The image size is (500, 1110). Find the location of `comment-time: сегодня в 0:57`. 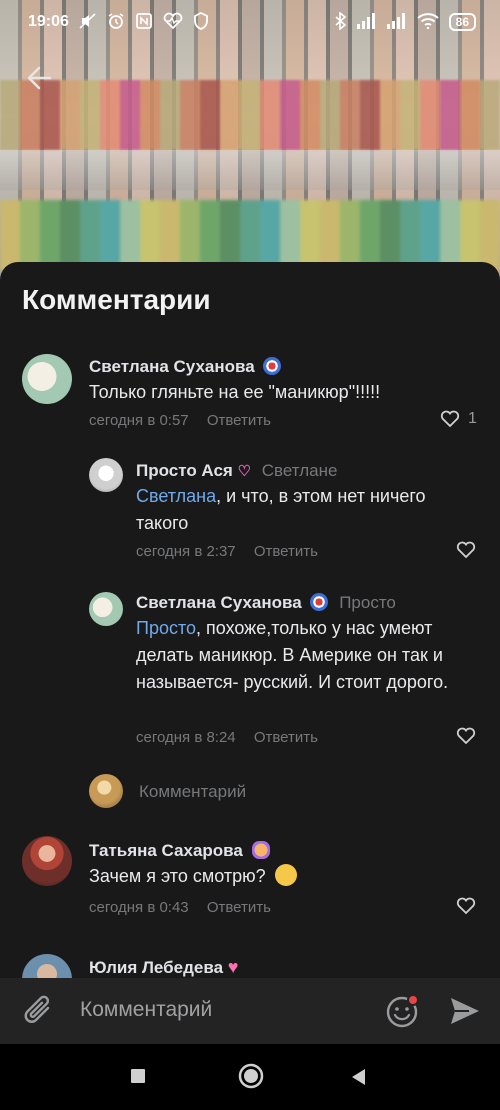

comment-time: сегодня в 0:57 is located at coordinates (139, 420).